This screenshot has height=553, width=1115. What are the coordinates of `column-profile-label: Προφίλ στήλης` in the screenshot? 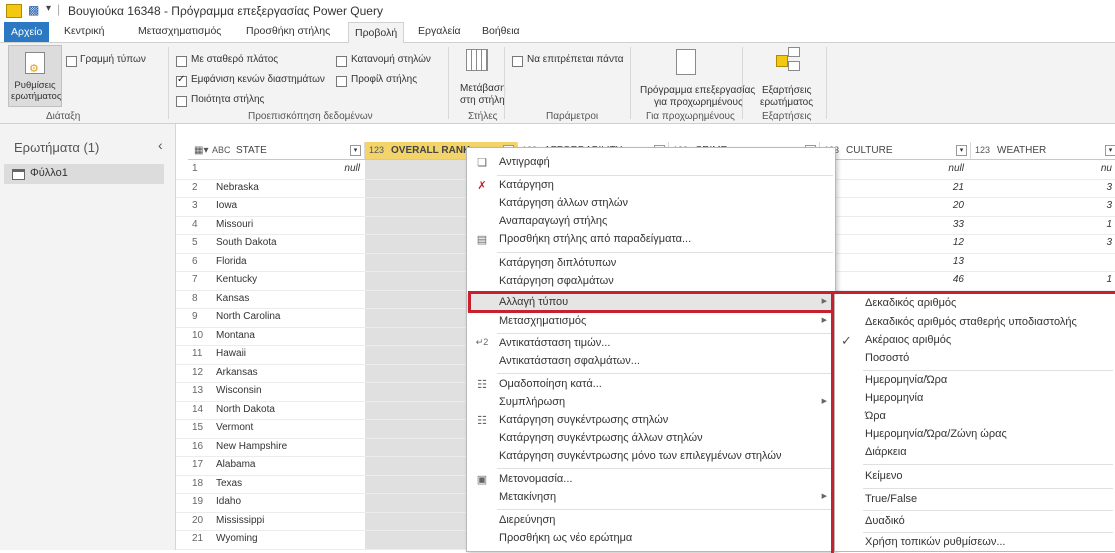 It's located at (384, 79).